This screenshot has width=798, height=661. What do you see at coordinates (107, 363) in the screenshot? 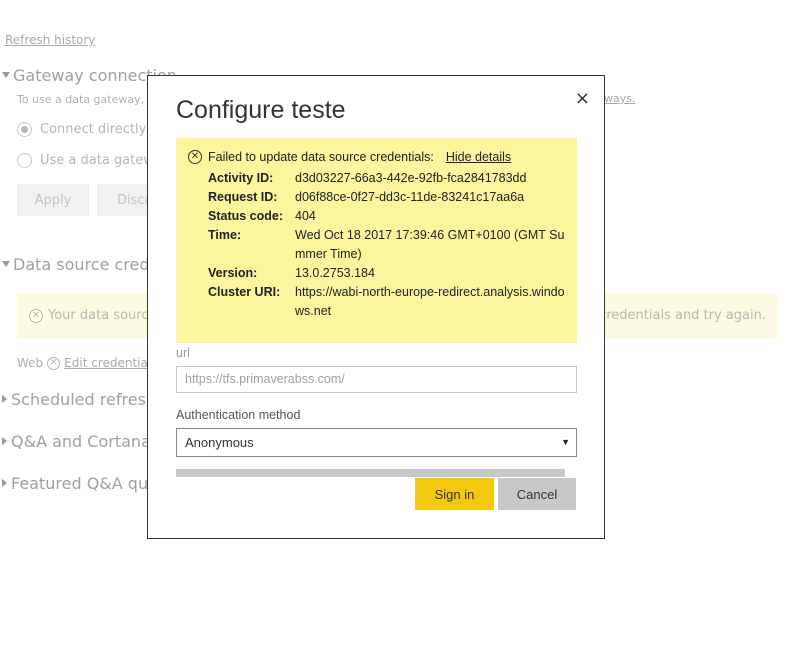
I see `edit-credentials-link: Edit credential` at bounding box center [107, 363].